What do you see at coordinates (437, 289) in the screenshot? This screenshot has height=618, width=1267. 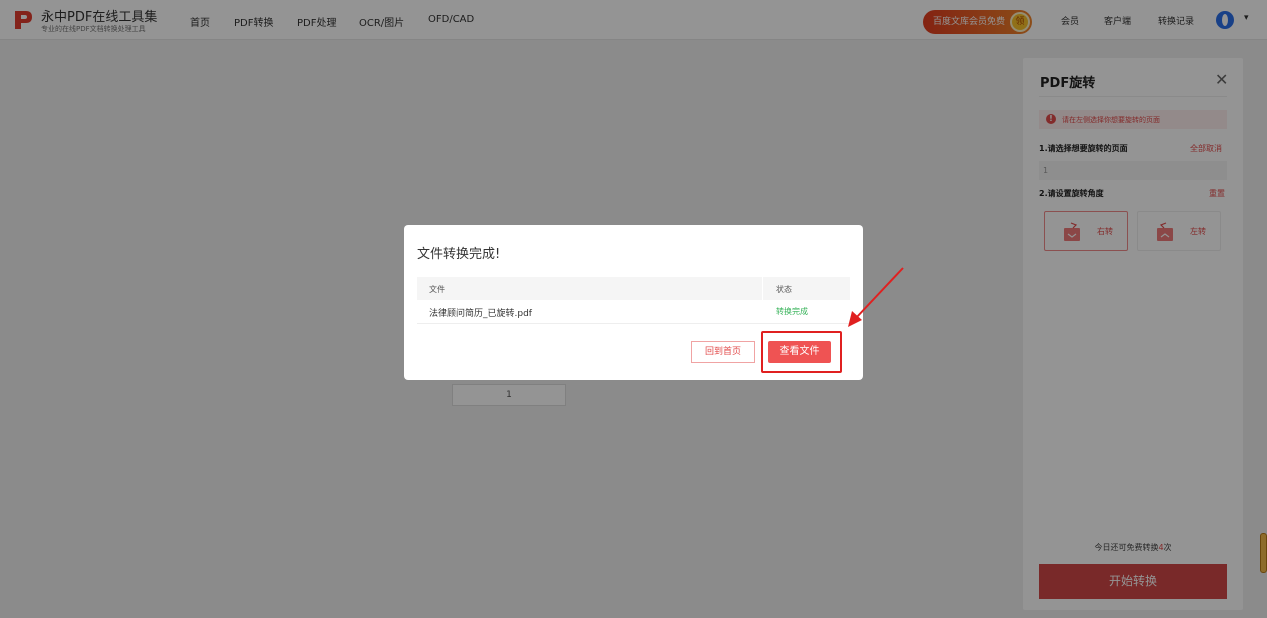 I see `column-header-file: 文件` at bounding box center [437, 289].